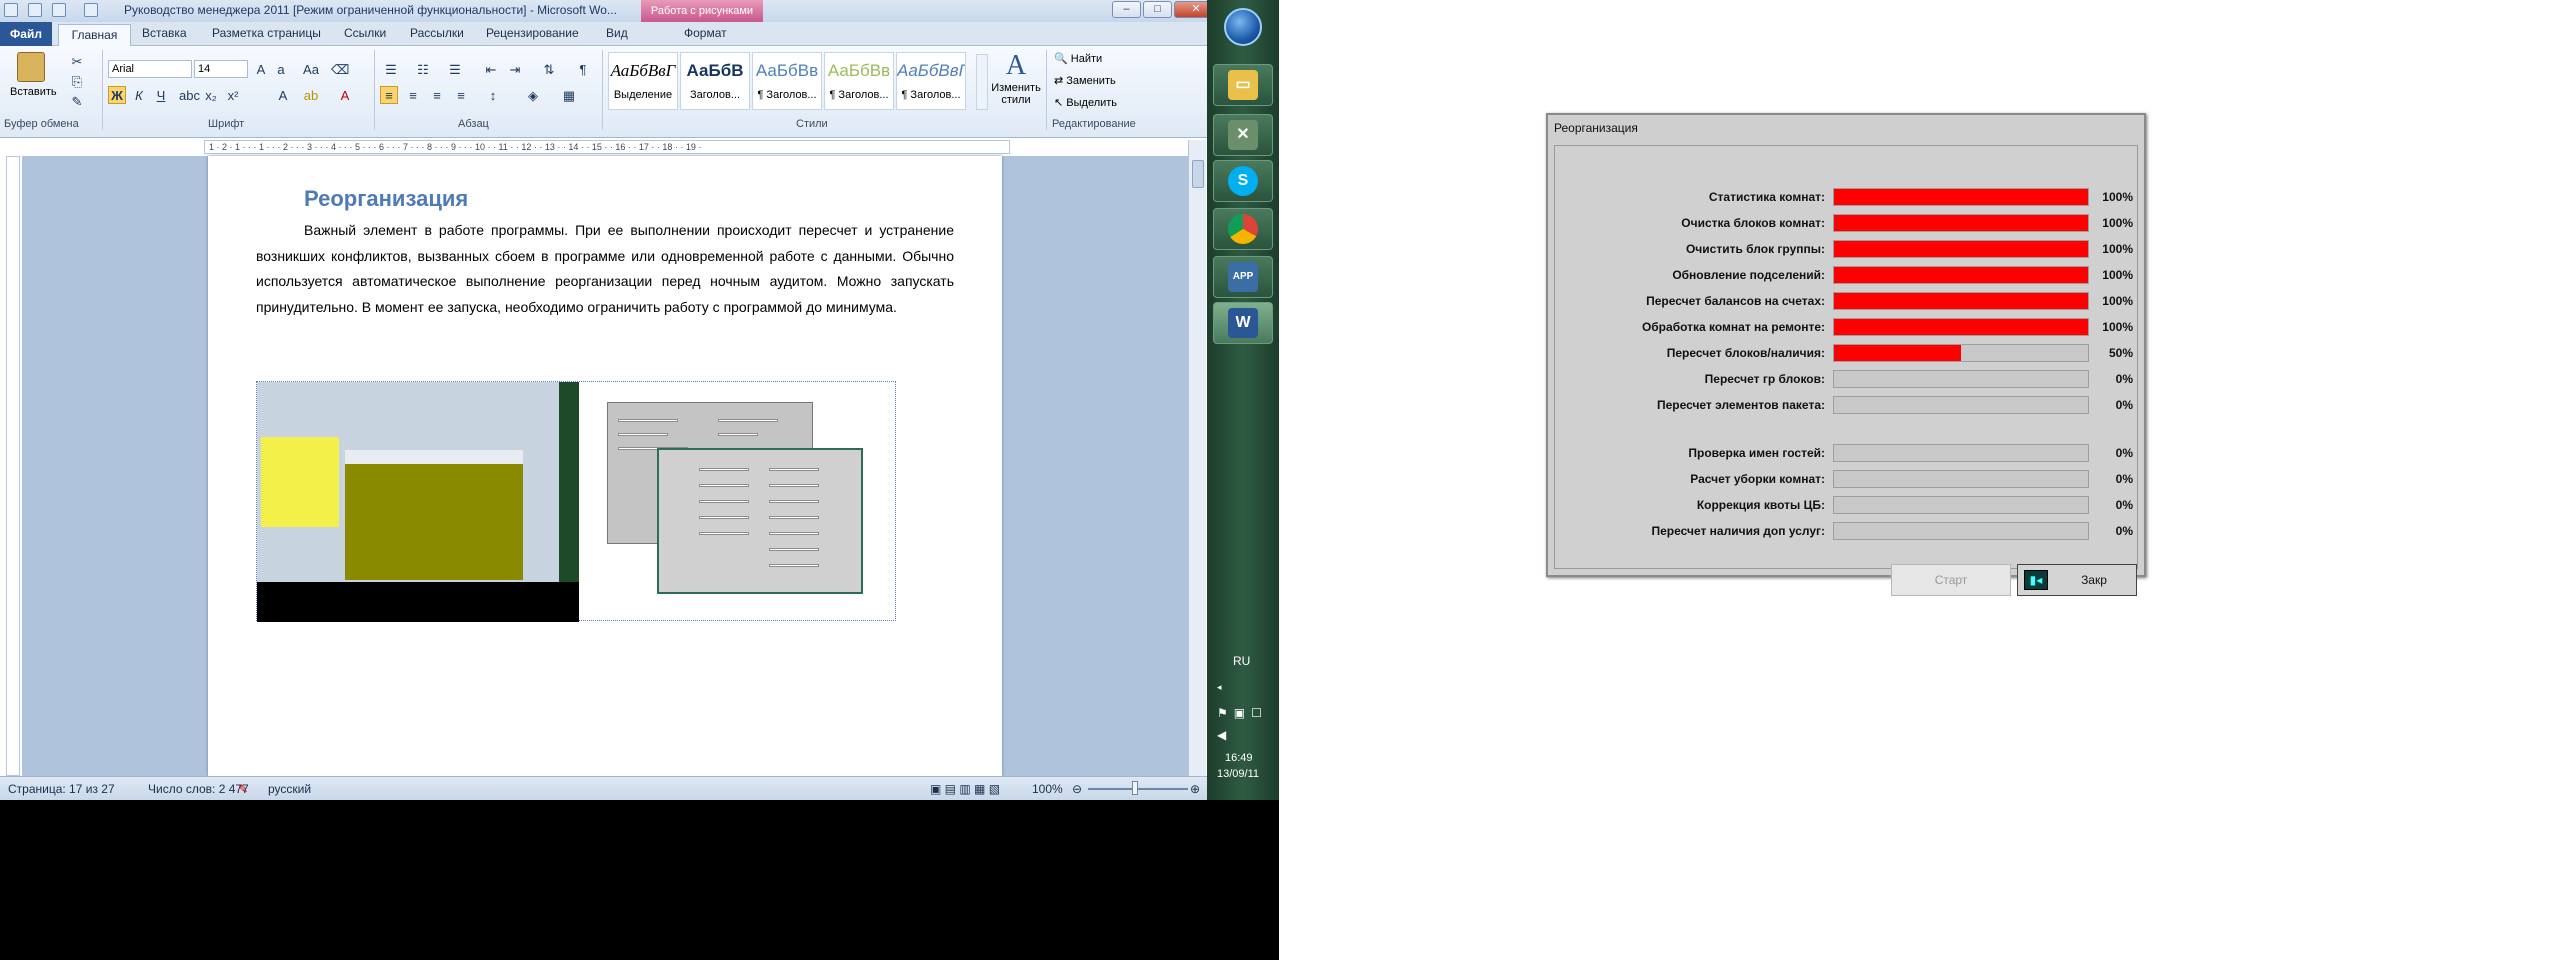 Image resolution: width=2560 pixels, height=960 pixels. Describe the element at coordinates (391, 69) in the screenshot. I see `bullets-icon: ☰` at that location.